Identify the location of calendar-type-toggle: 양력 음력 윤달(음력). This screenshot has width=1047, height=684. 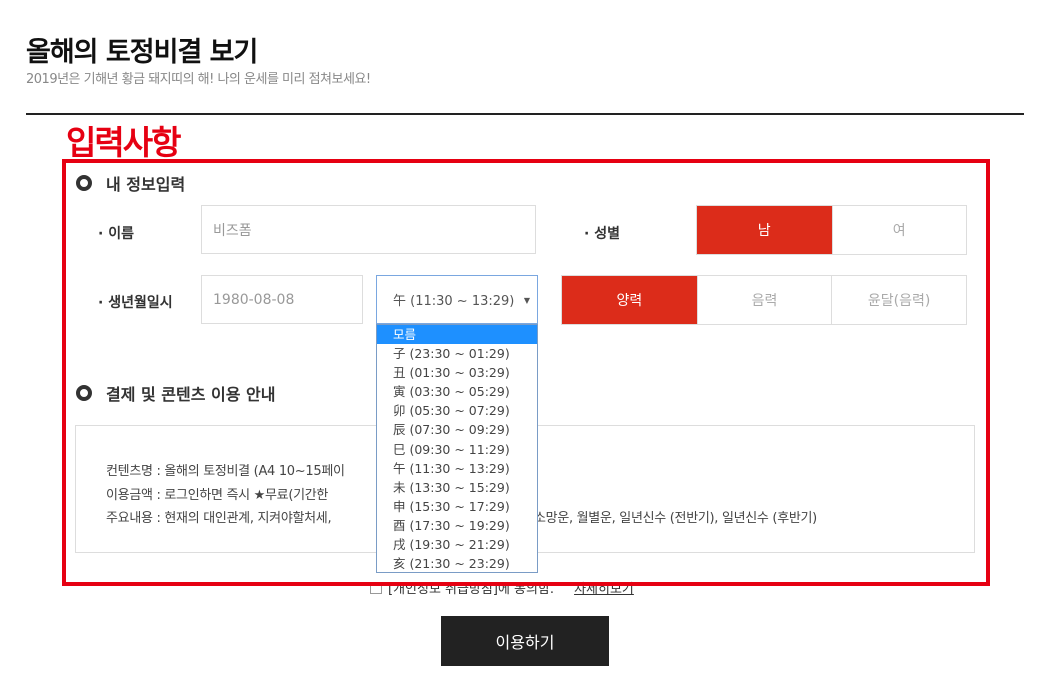
(764, 300).